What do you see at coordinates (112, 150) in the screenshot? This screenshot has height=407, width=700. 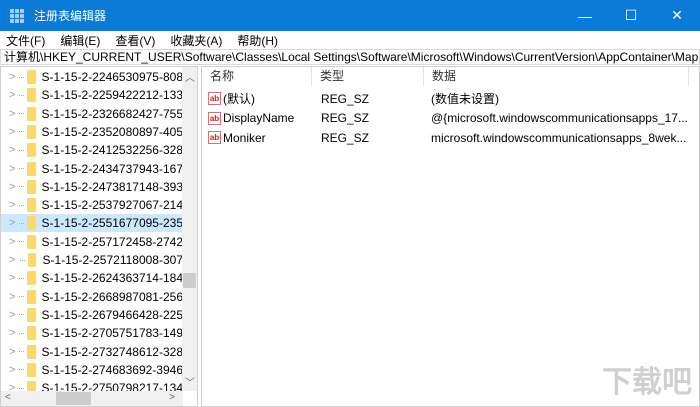 I see `tree-item-label: S-1-15-2-2412532256-328` at bounding box center [112, 150].